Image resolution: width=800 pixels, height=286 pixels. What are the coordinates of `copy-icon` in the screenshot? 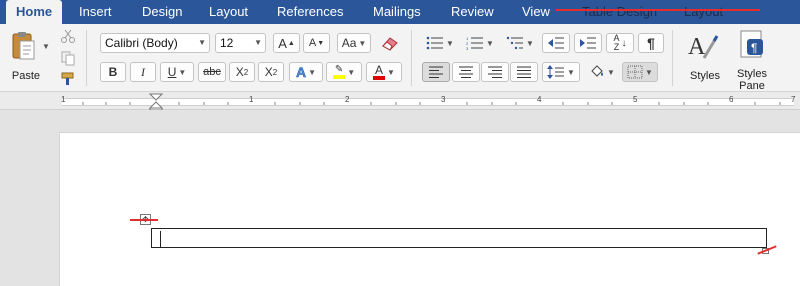 It's located at (68, 58).